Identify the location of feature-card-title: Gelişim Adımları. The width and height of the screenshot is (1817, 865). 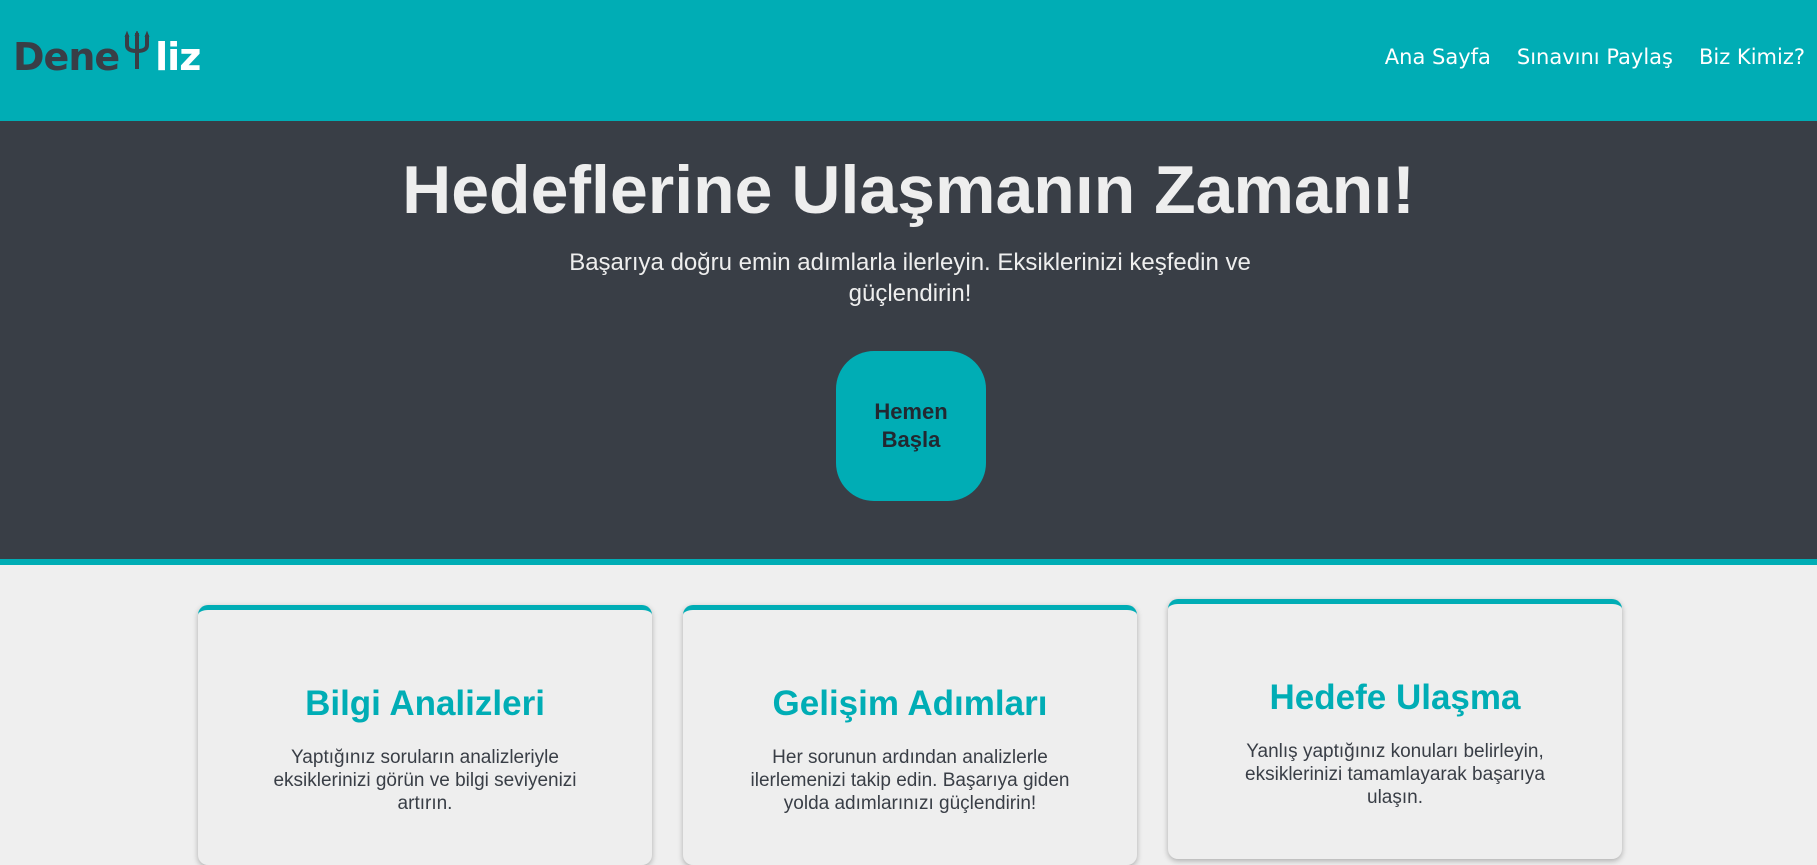
(910, 703).